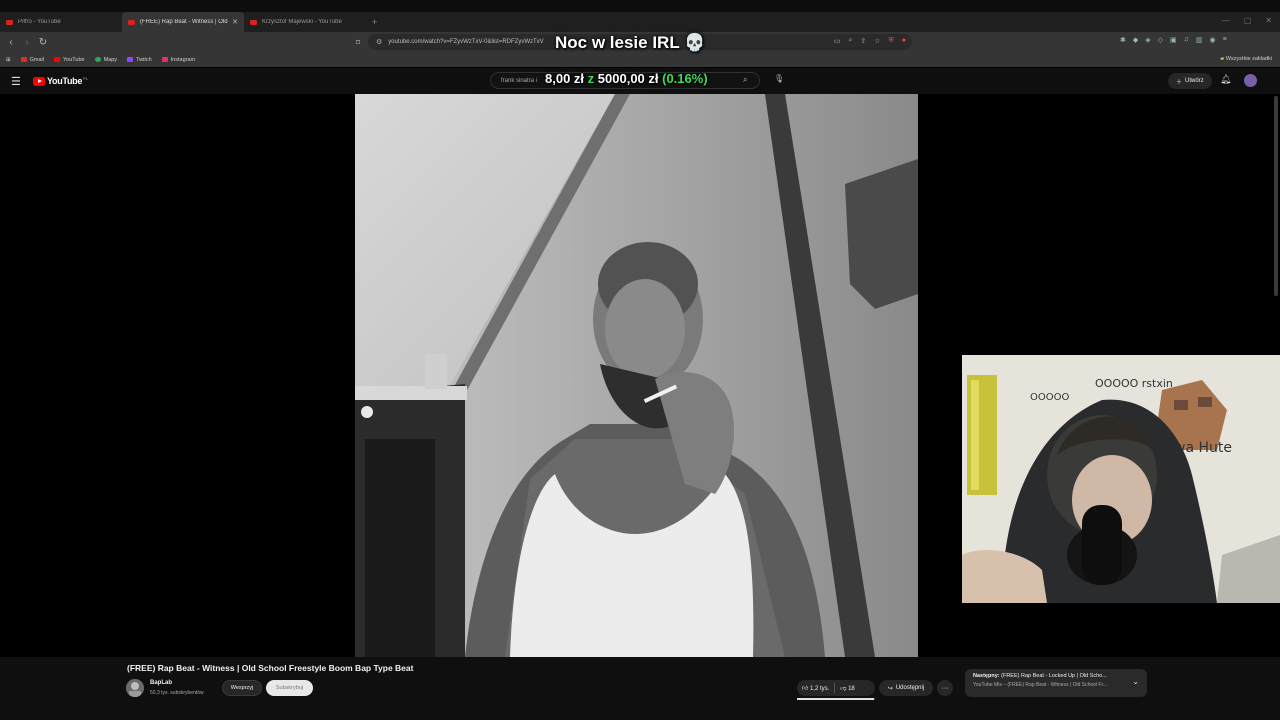 The height and width of the screenshot is (720, 1280). Describe the element at coordinates (630, 42) in the screenshot. I see `stream-title-overlay: Noc w lesie IRL 💀` at that location.